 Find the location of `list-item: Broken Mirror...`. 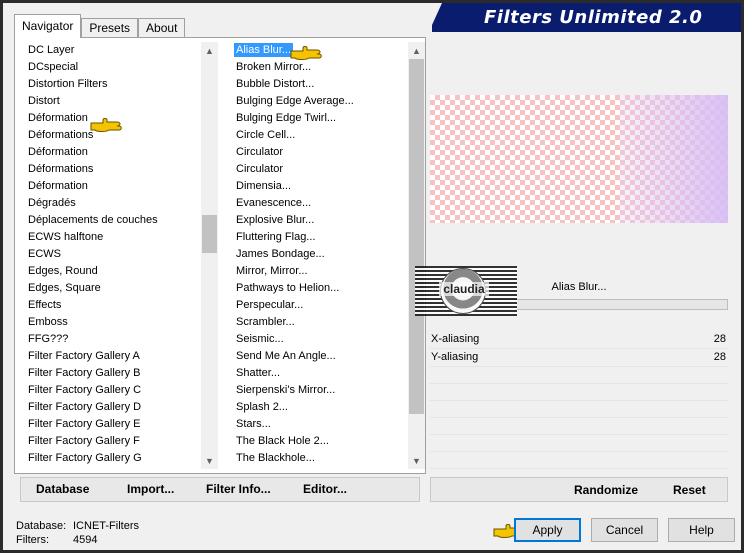

list-item: Broken Mirror... is located at coordinates (318, 67).